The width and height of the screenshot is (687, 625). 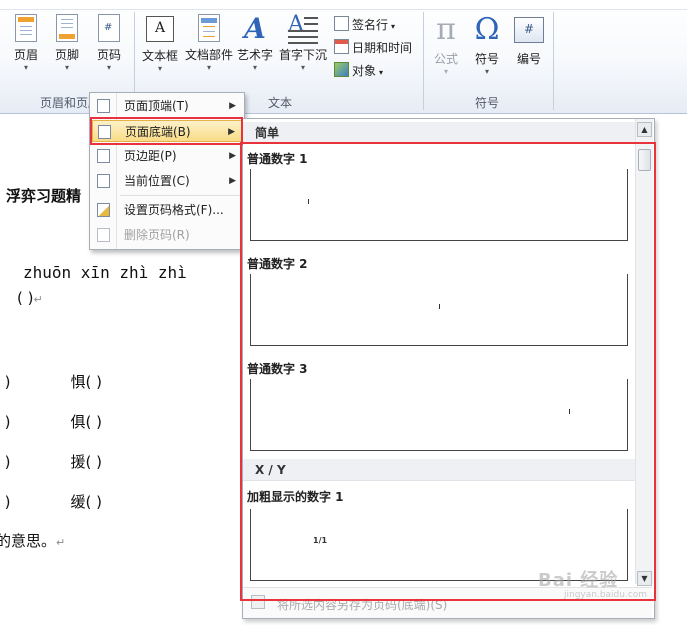 What do you see at coordinates (51, 421) in the screenshot?
I see `doc-row: ( )俱( )` at bounding box center [51, 421].